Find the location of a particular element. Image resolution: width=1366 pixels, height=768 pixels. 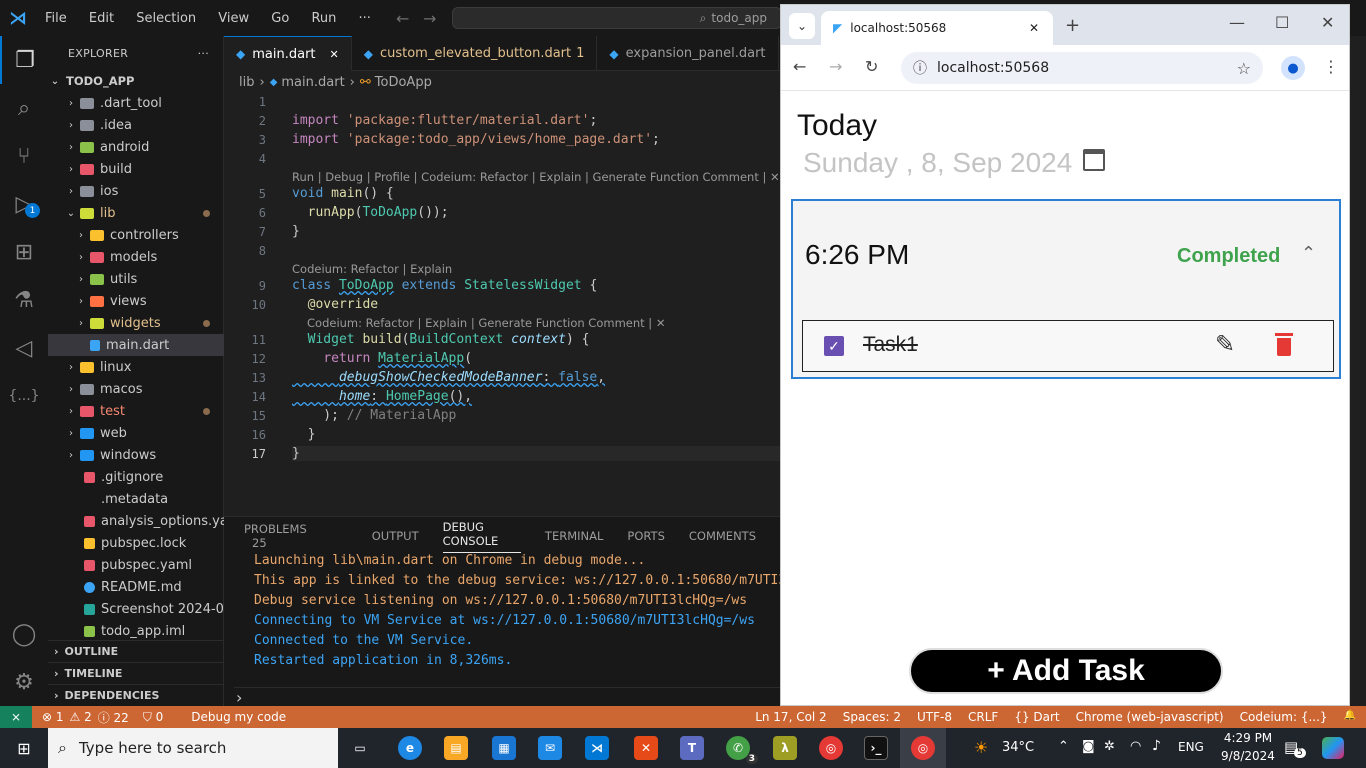

chevron-up-icon: ⌃ is located at coordinates (1308, 253).